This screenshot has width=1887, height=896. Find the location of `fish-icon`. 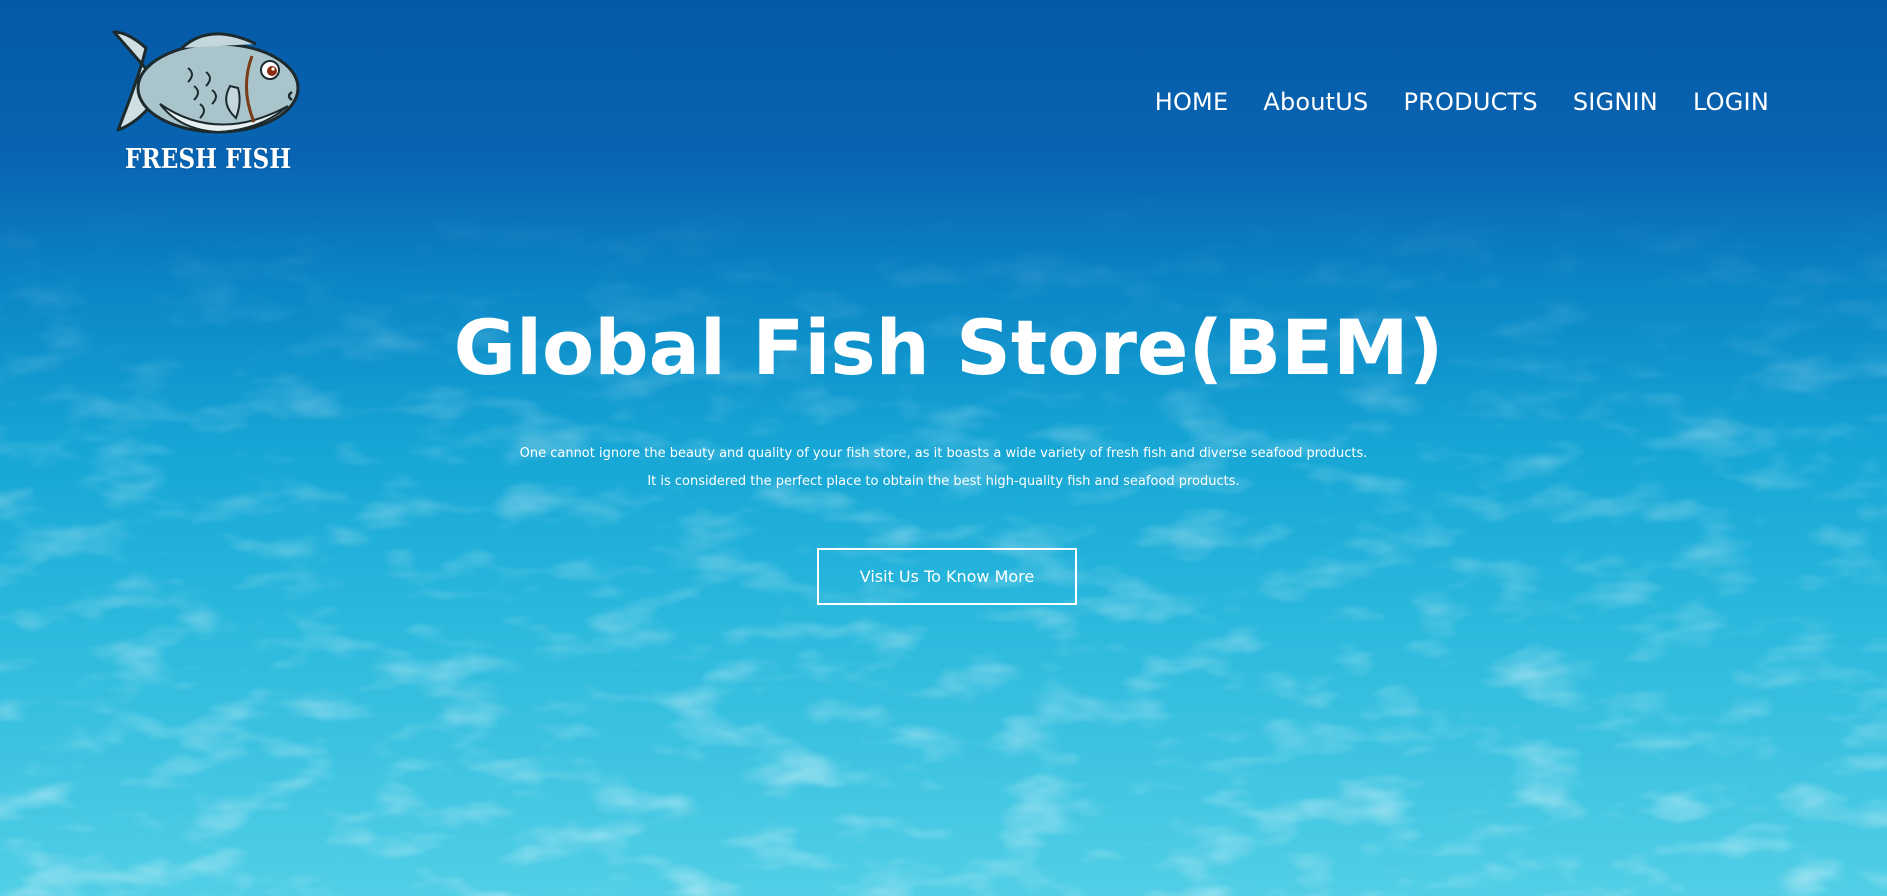

fish-icon is located at coordinates (206, 82).